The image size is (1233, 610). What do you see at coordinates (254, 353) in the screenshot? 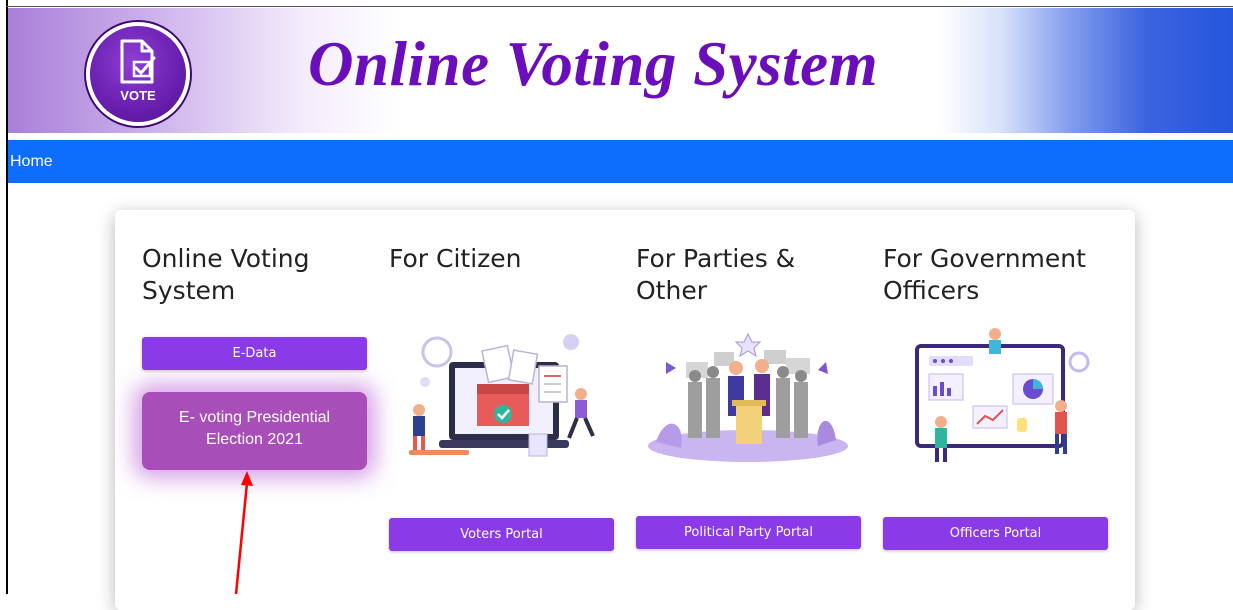
I see `edata-button: E-Data` at bounding box center [254, 353].